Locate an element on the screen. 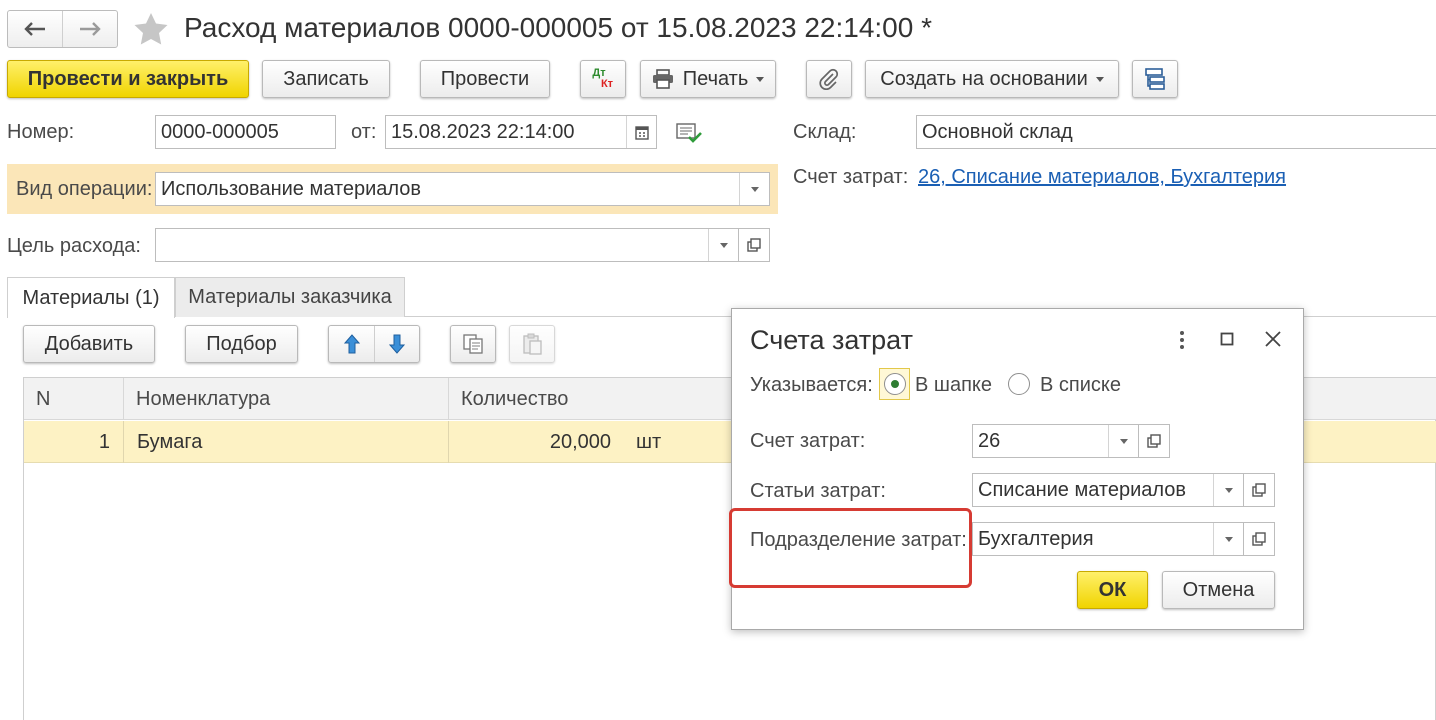 The width and height of the screenshot is (1436, 720). arrow-down-icon is located at coordinates (397, 344).